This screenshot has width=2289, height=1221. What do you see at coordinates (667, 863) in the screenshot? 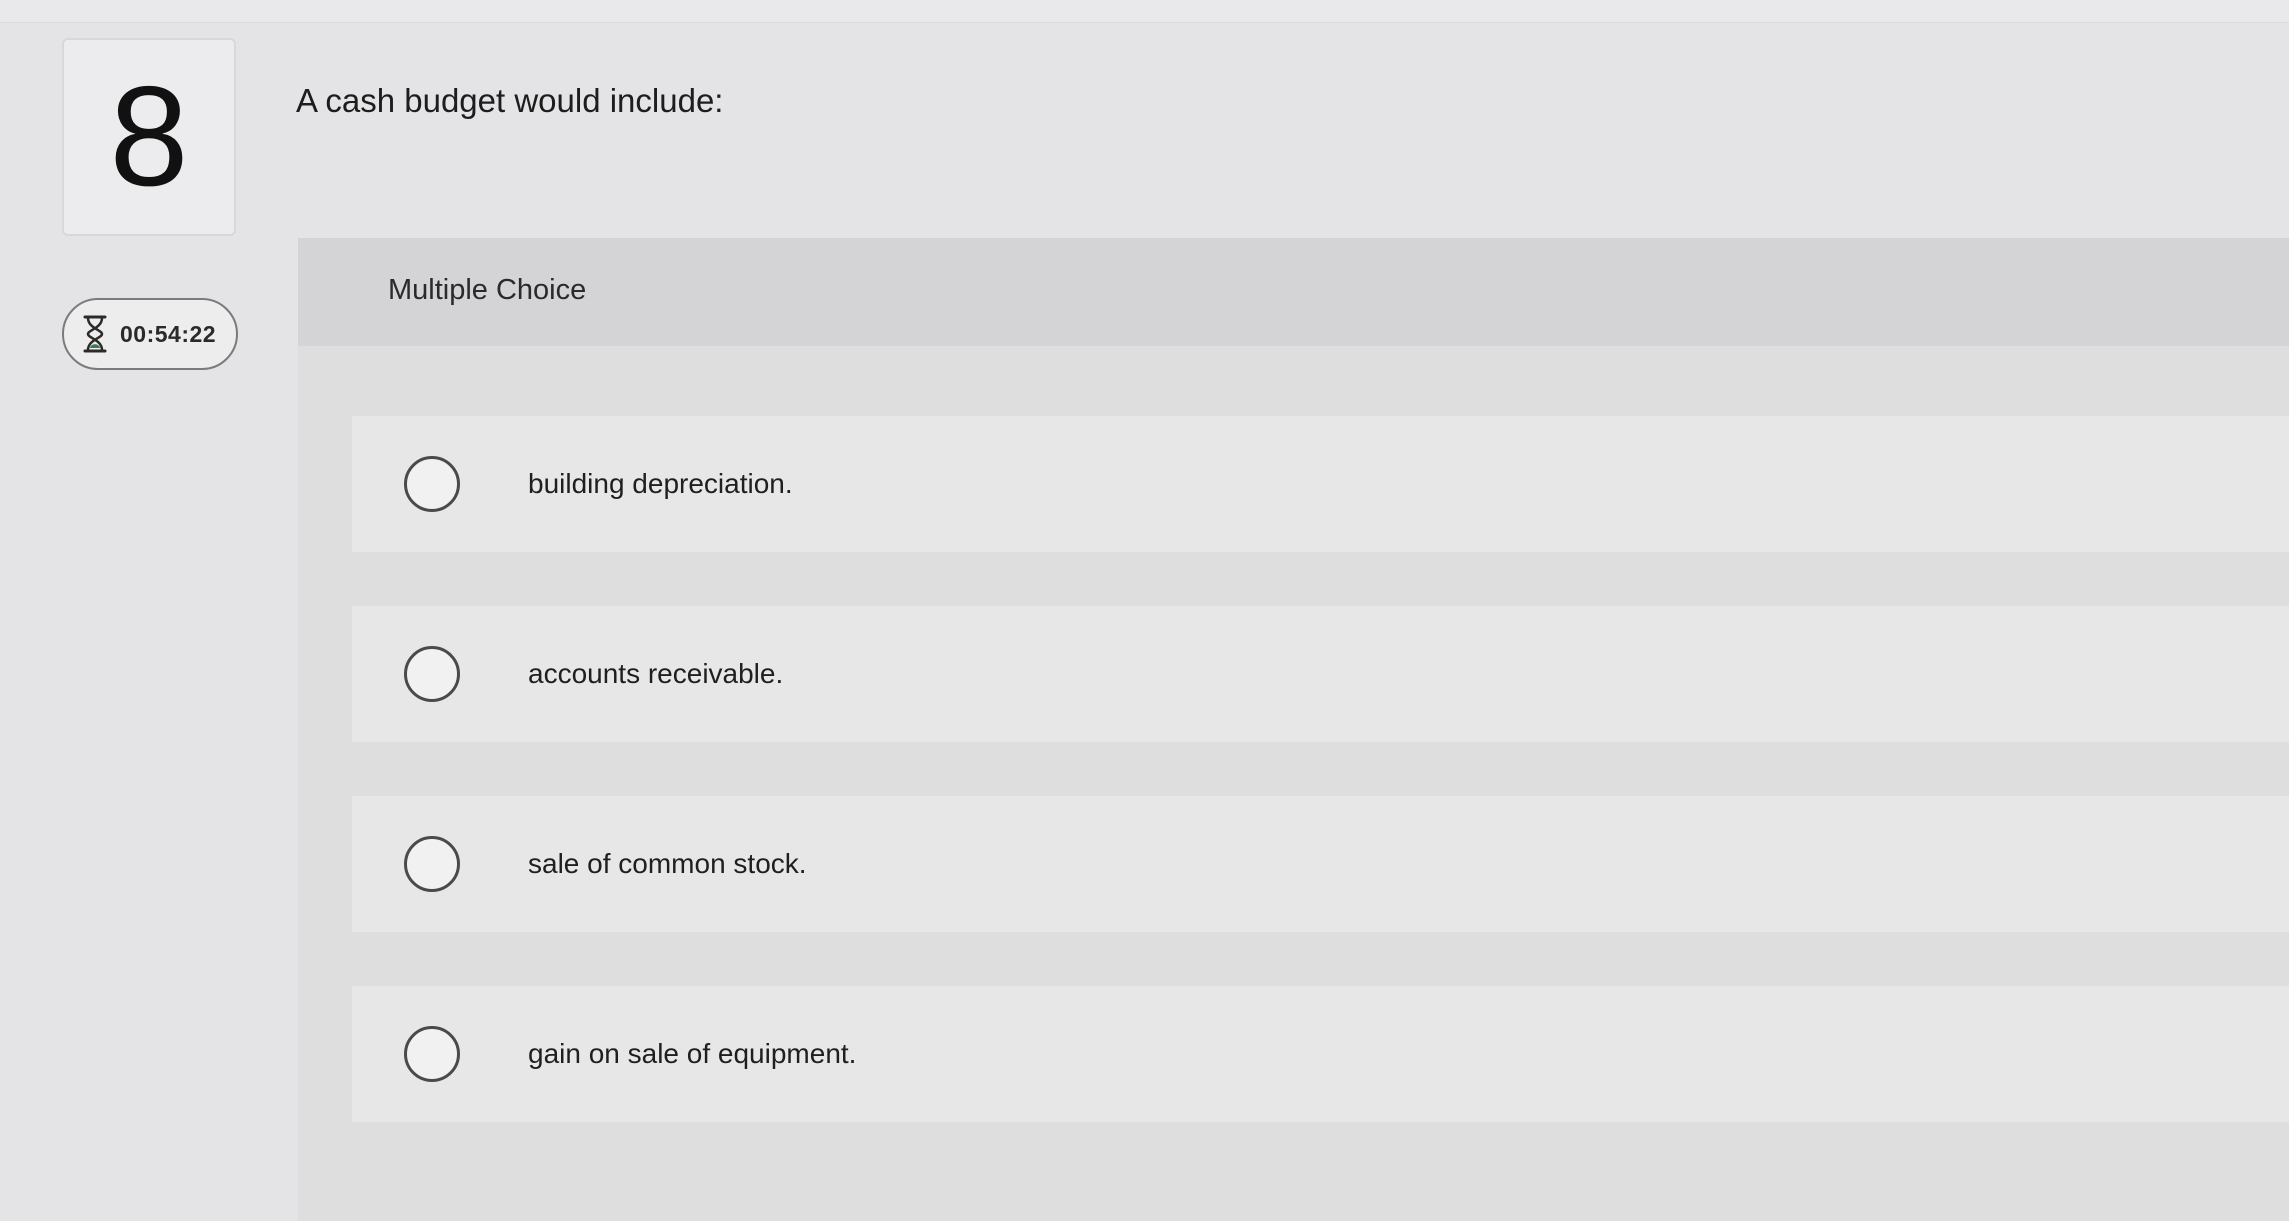
I see `option-label: sale of common stock.` at bounding box center [667, 863].